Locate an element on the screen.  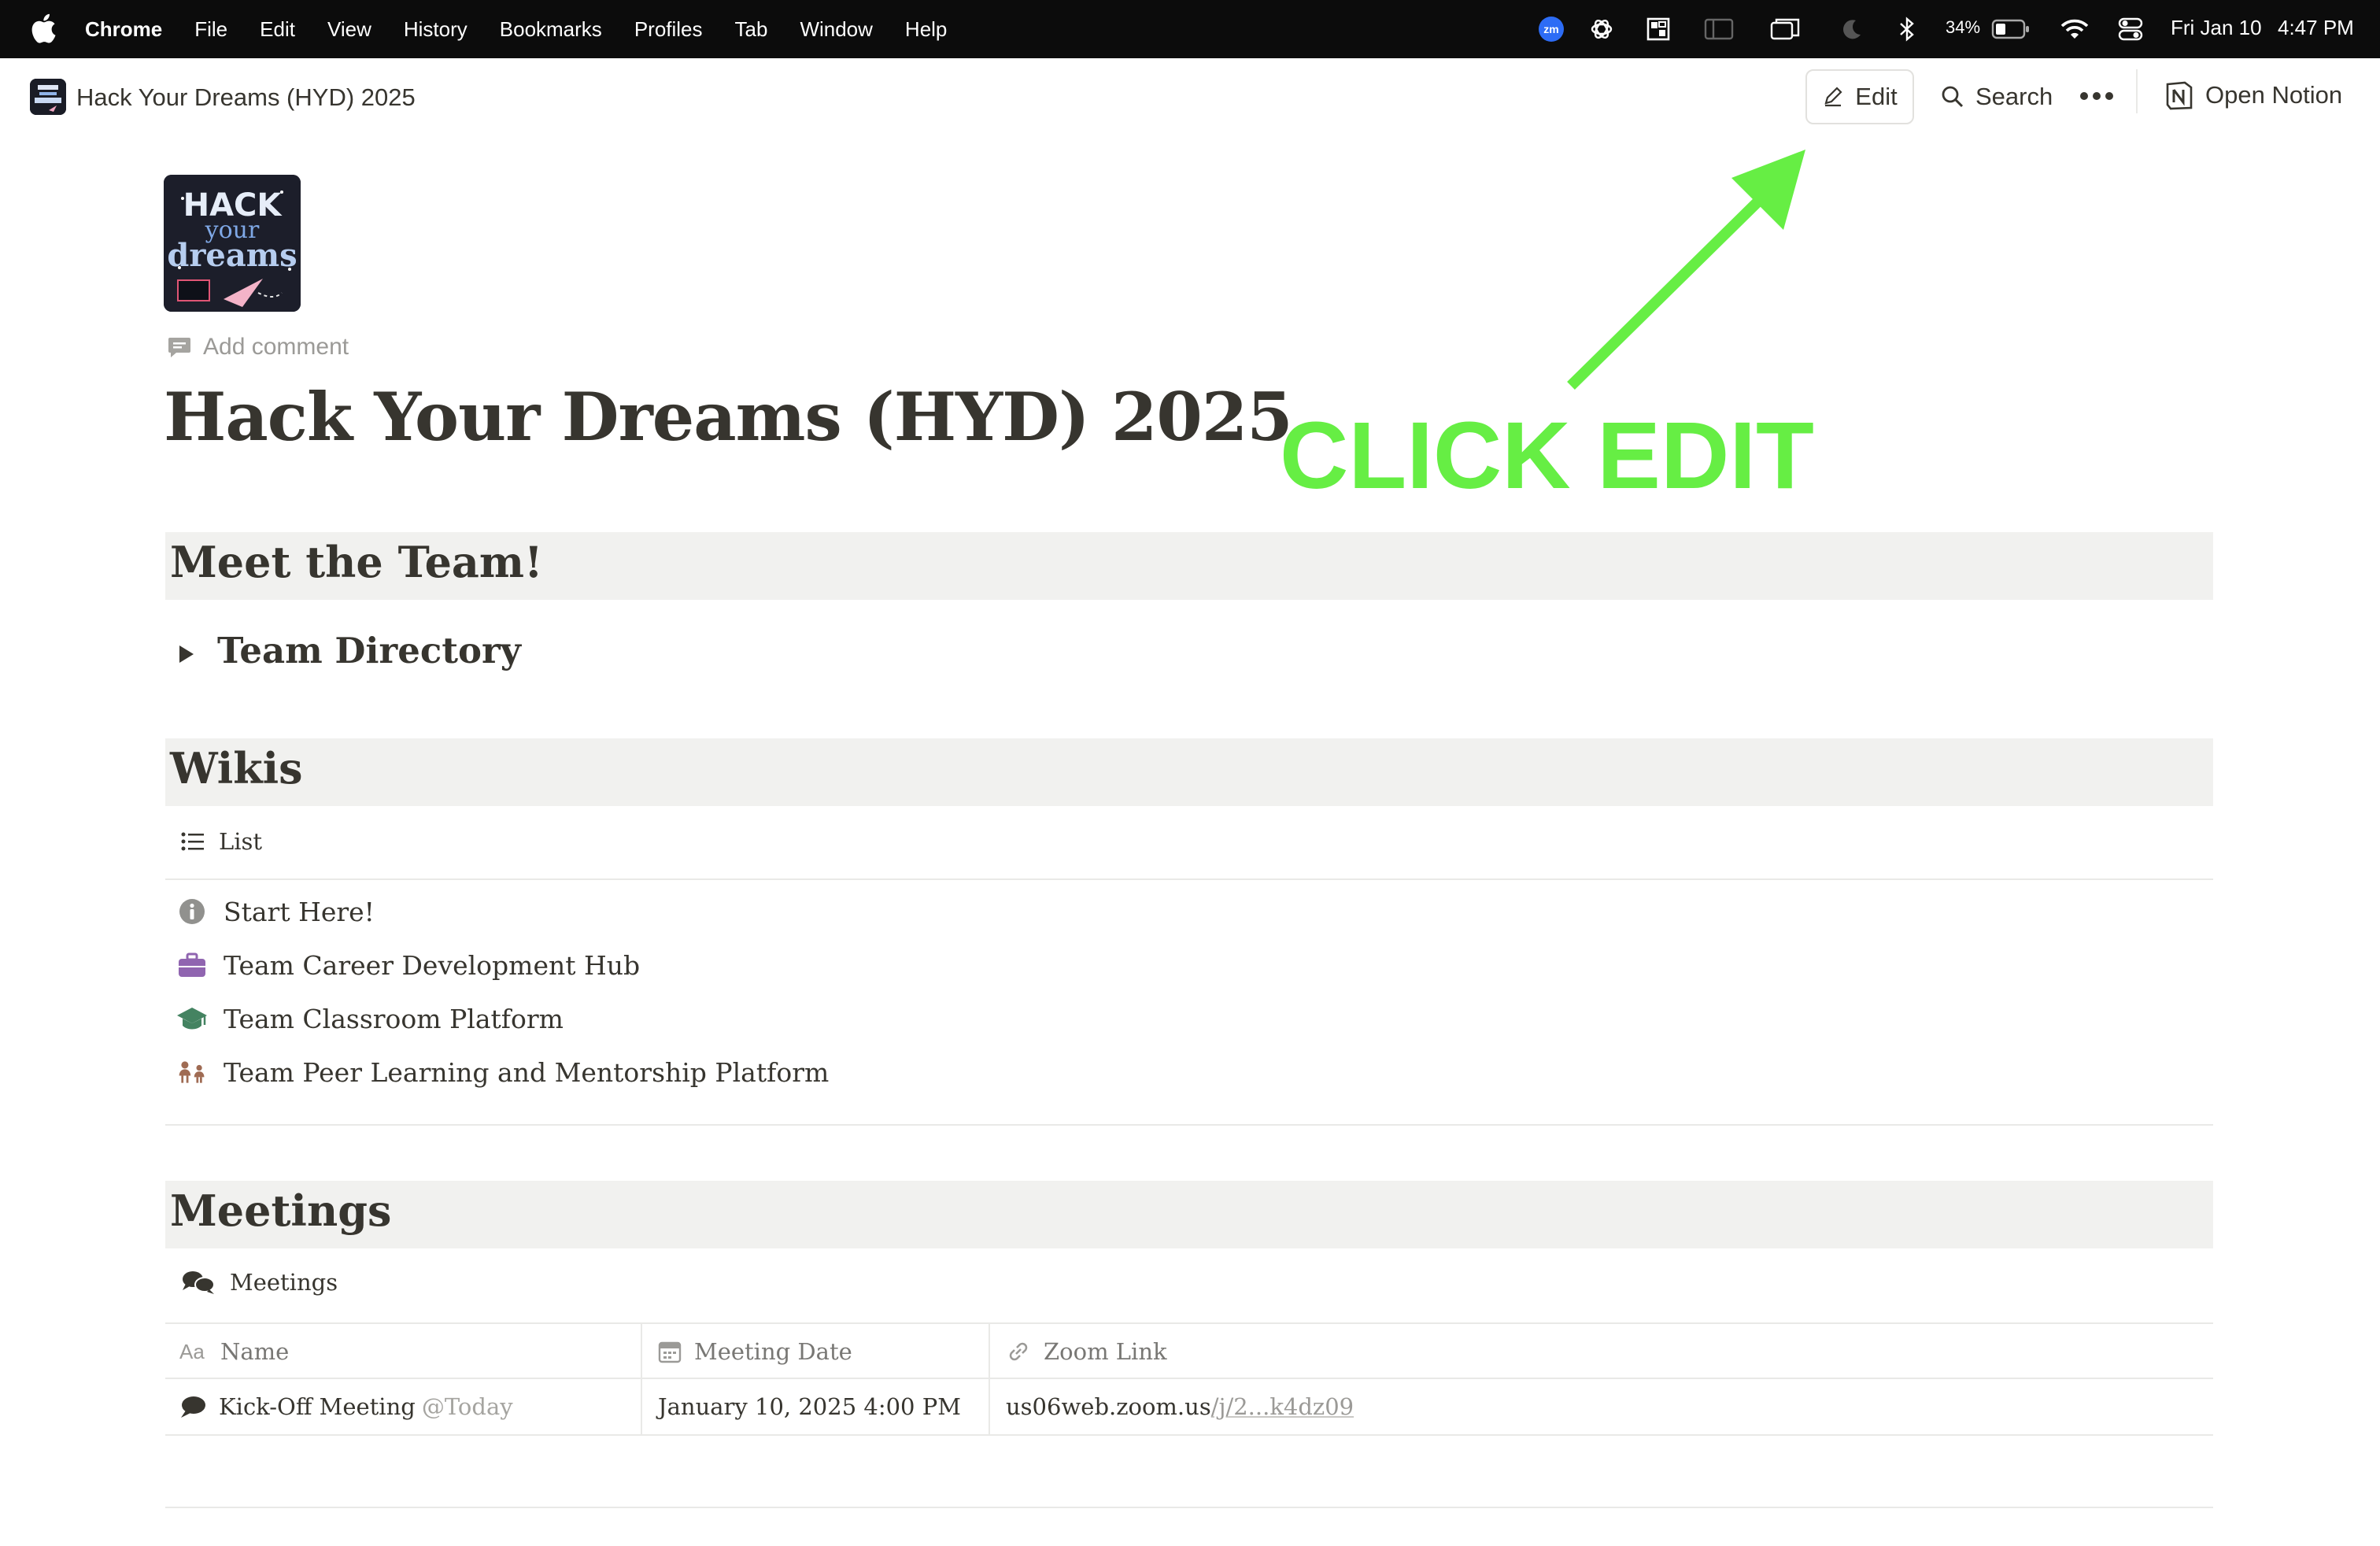
more-options-button is located at coordinates (2097, 96).